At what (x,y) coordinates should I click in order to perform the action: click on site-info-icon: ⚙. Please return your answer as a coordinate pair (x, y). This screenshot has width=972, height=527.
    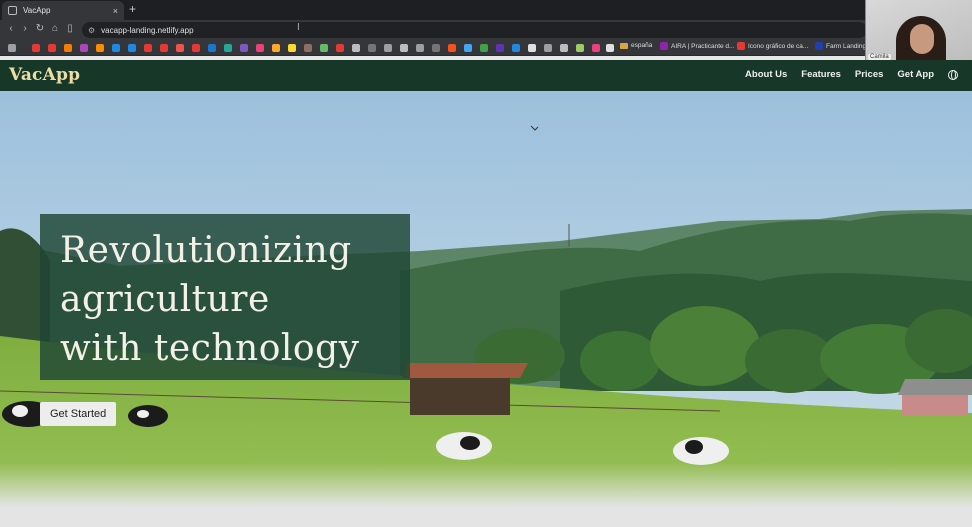
    Looking at the image, I should click on (91, 30).